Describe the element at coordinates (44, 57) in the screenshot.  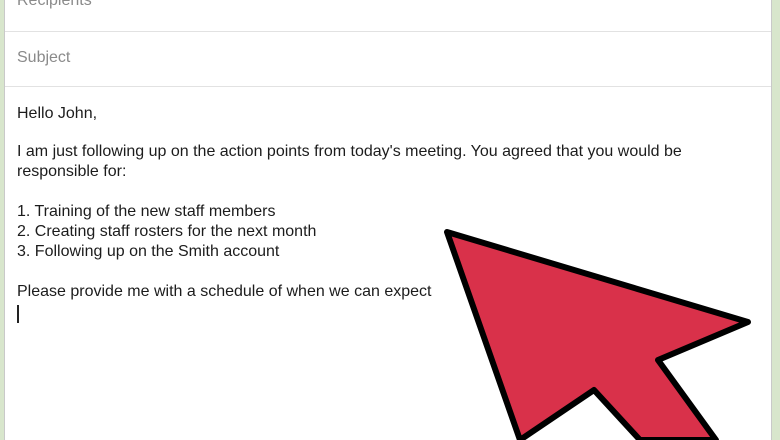
I see `subject-placeholder: Subject` at that location.